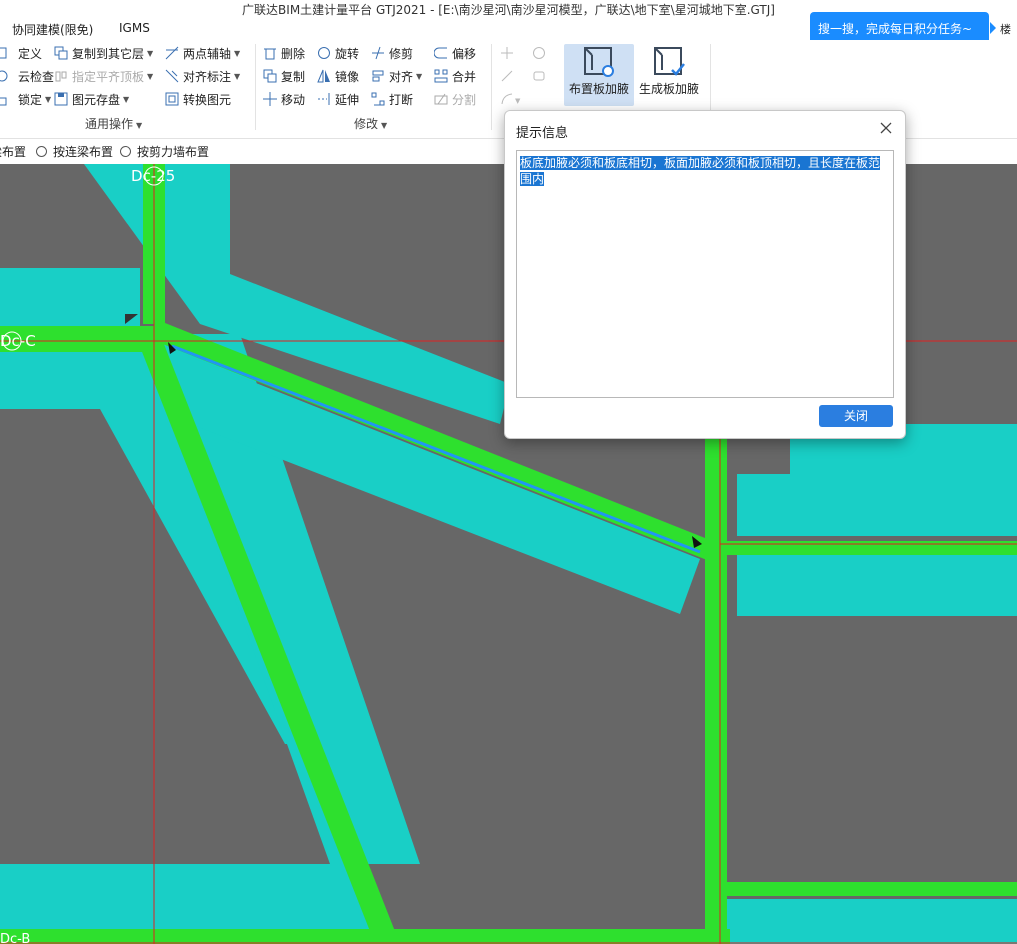 The width and height of the screenshot is (1017, 944). Describe the element at coordinates (599, 62) in the screenshot. I see `place-haunch-icon` at that location.